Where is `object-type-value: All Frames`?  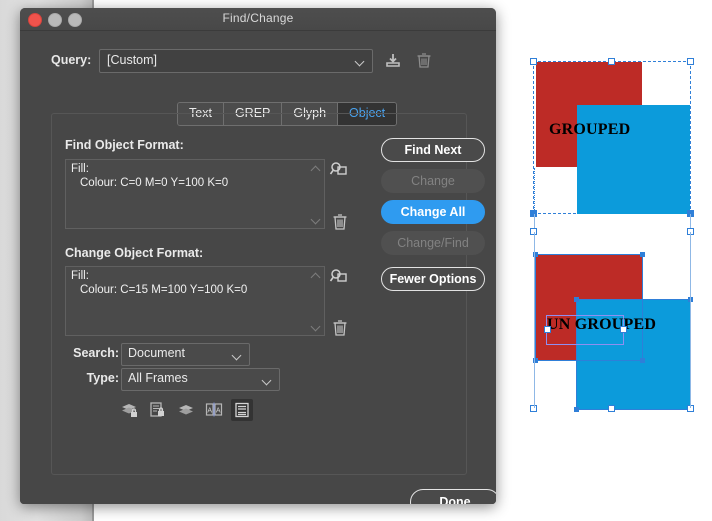
object-type-value: All Frames is located at coordinates (158, 378).